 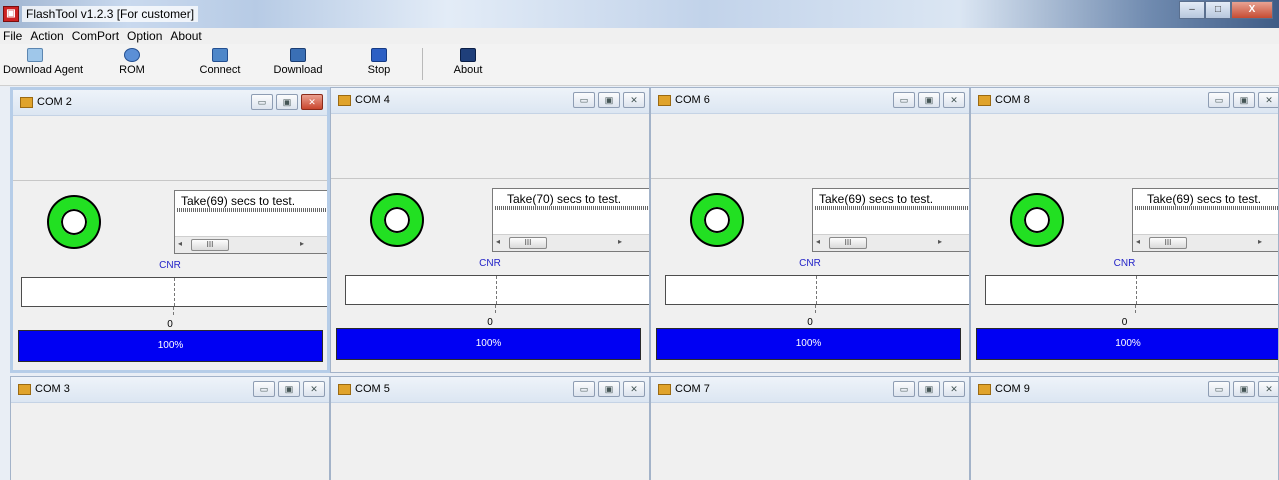 What do you see at coordinates (692, 389) in the screenshot?
I see `panel-title: COM 7` at bounding box center [692, 389].